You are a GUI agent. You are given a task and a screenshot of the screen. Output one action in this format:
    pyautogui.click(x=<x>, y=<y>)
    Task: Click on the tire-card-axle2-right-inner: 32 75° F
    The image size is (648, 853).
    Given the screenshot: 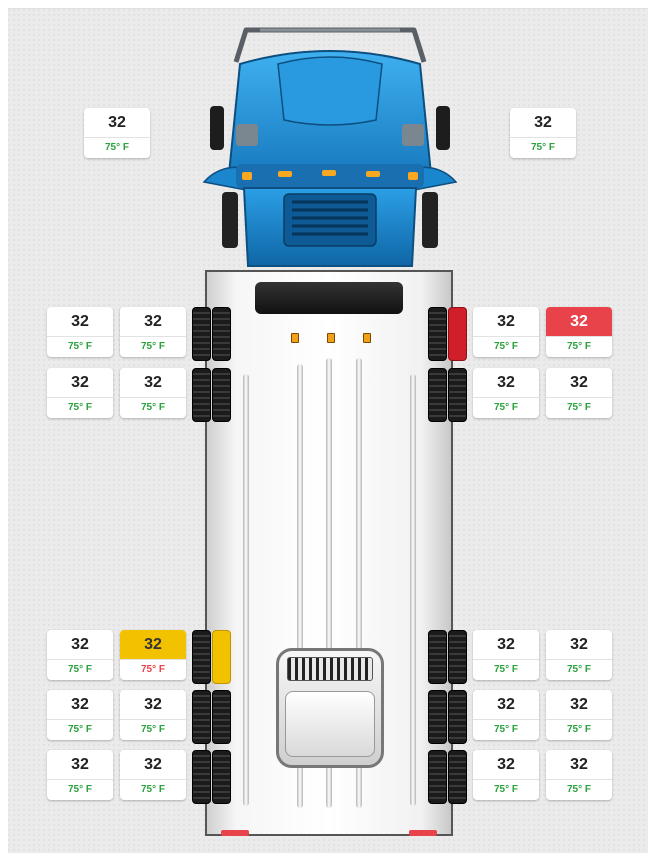 What is the action you would take?
    pyautogui.click(x=506, y=393)
    